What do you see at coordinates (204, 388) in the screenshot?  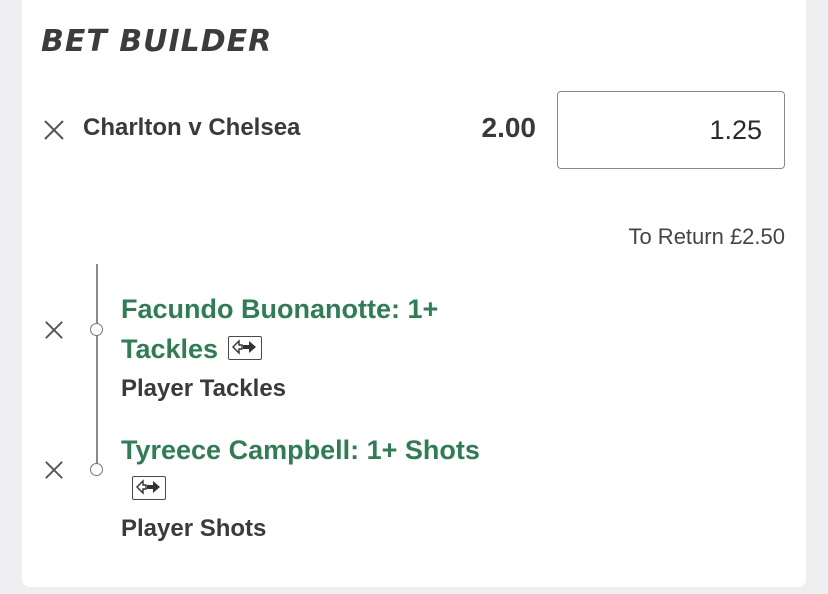 I see `selection-market: Player Tackles` at bounding box center [204, 388].